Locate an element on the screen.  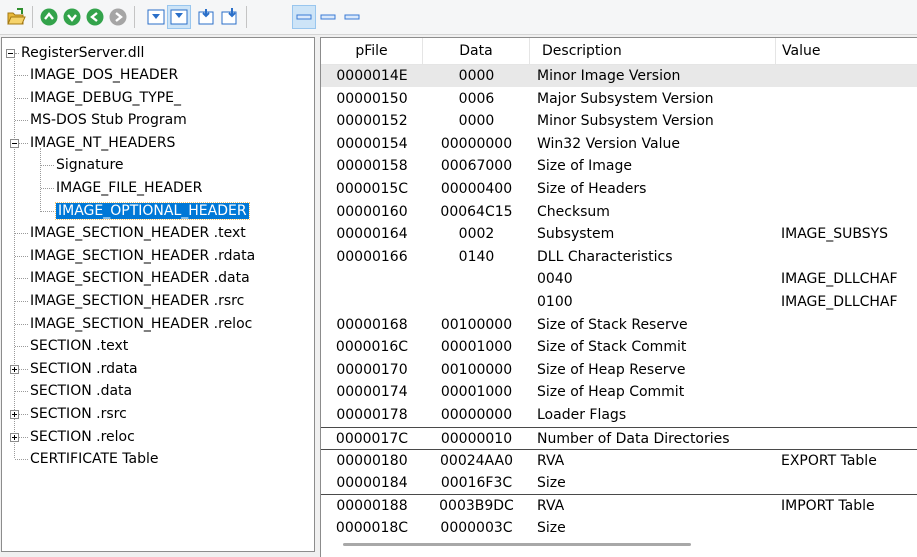
cell-description: Size of Stack Reserve is located at coordinates (612, 324).